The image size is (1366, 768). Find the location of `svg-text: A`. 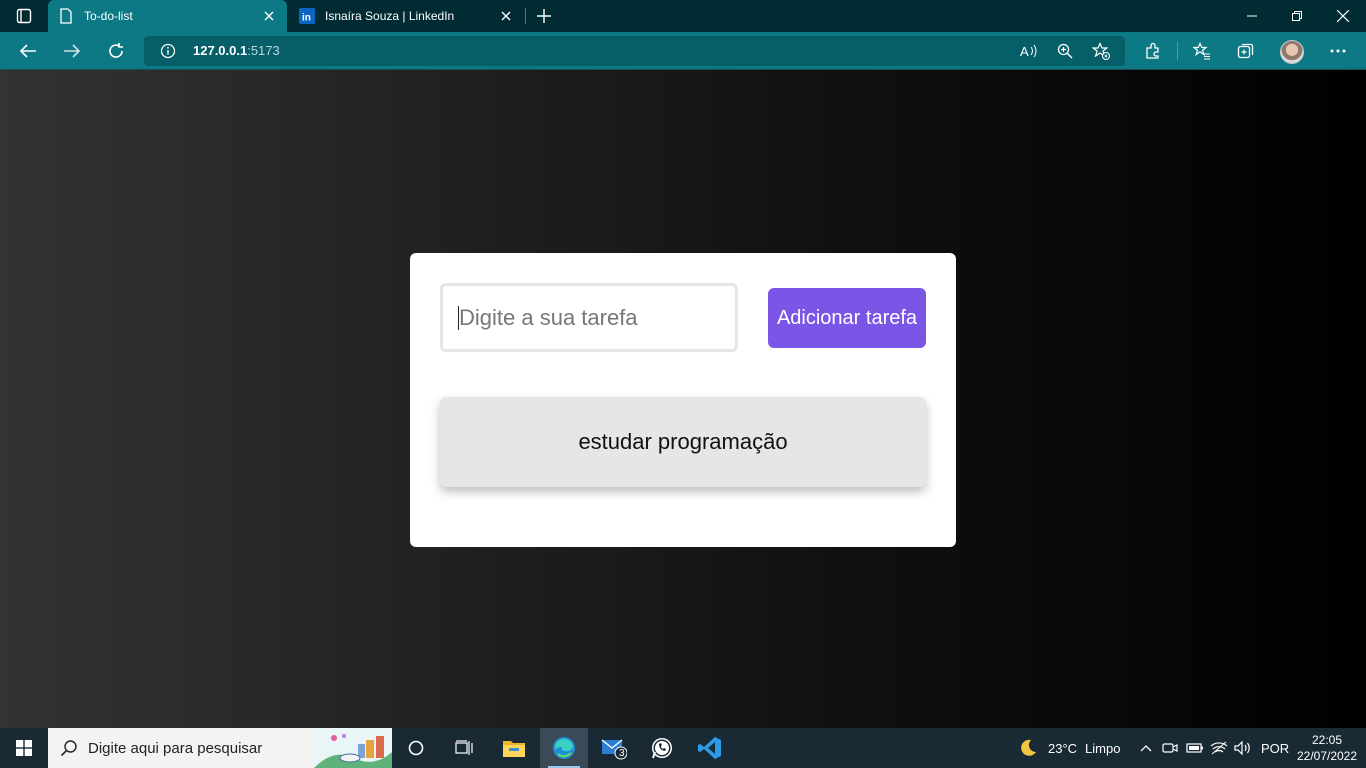

svg-text: A is located at coordinates (1024, 51).